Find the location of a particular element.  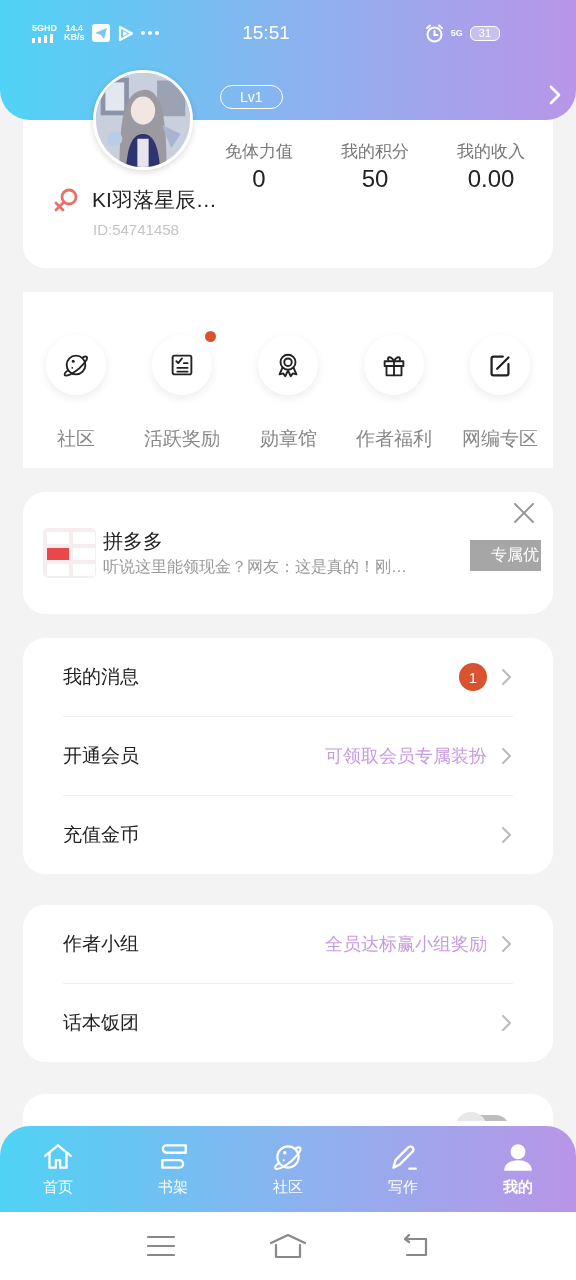

female-icon is located at coordinates (66, 200).